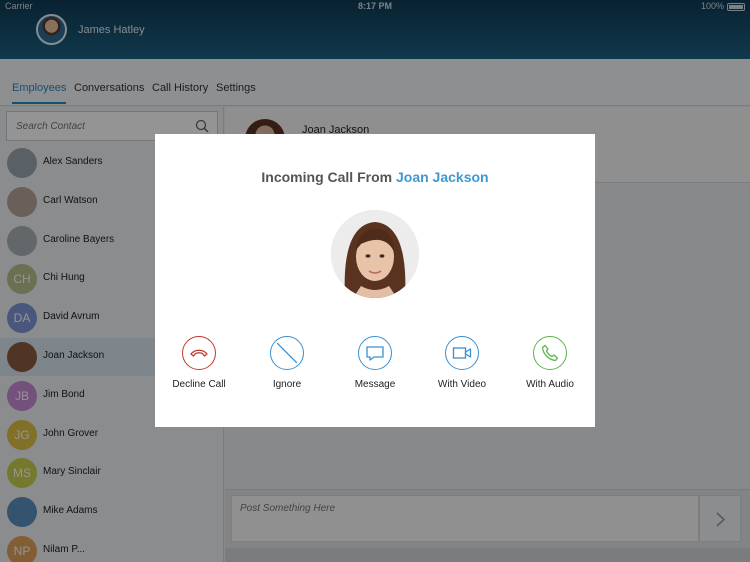  I want to click on ignore-label: Ignore, so click(287, 384).